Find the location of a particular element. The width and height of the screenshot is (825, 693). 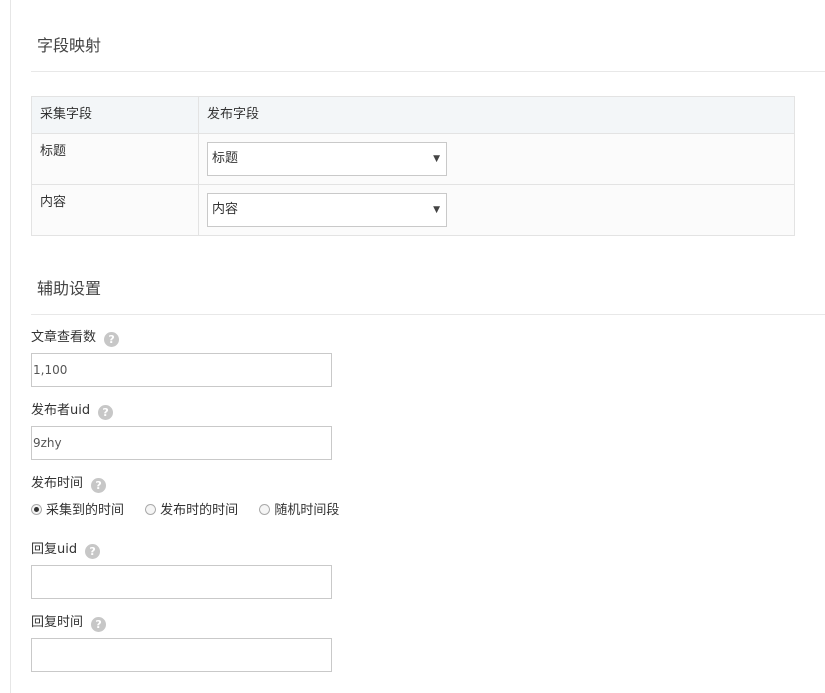

view-count-label: 文章查看数? is located at coordinates (75, 338).